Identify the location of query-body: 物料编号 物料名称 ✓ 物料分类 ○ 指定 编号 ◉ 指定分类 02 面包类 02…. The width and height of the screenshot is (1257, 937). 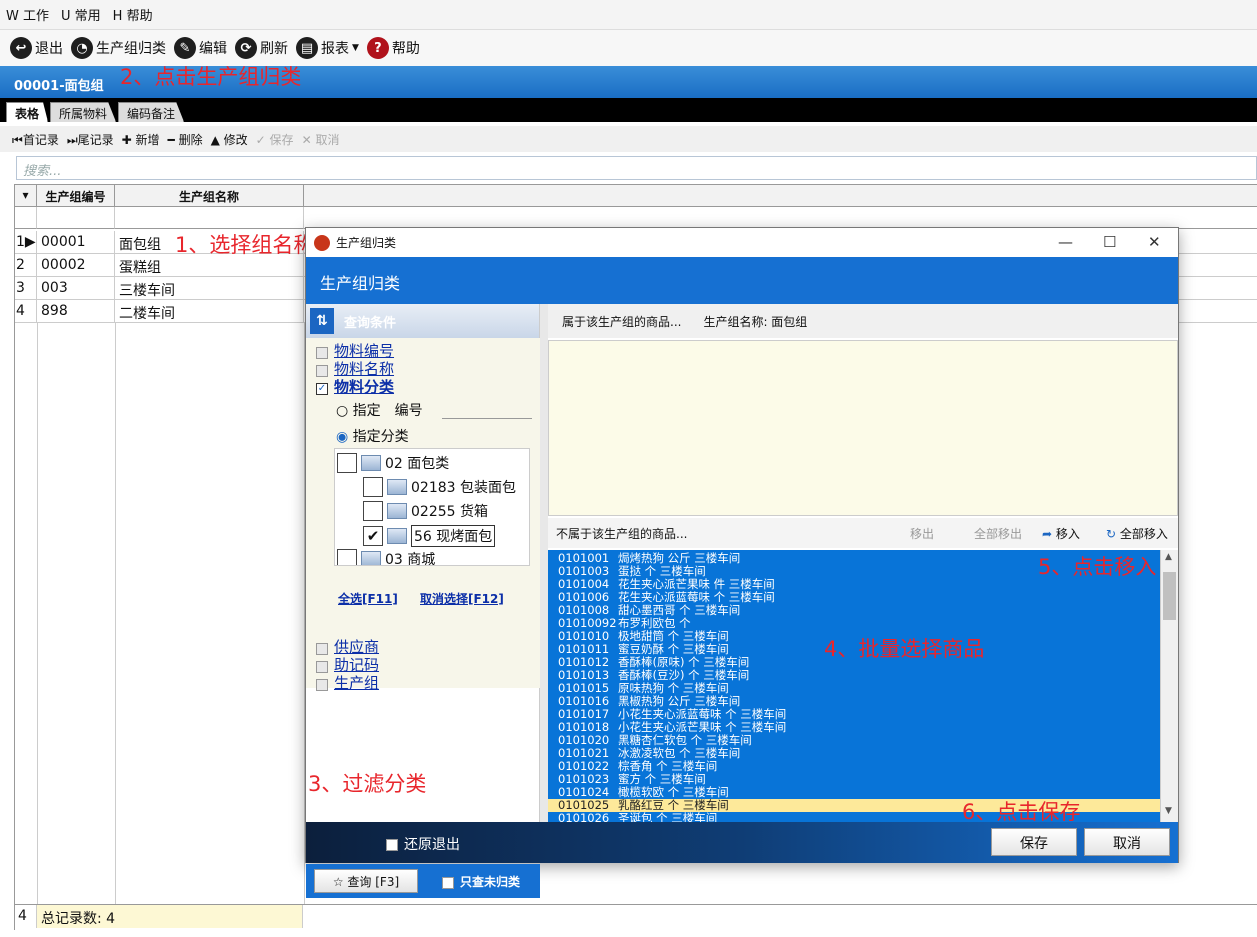
(423, 515).